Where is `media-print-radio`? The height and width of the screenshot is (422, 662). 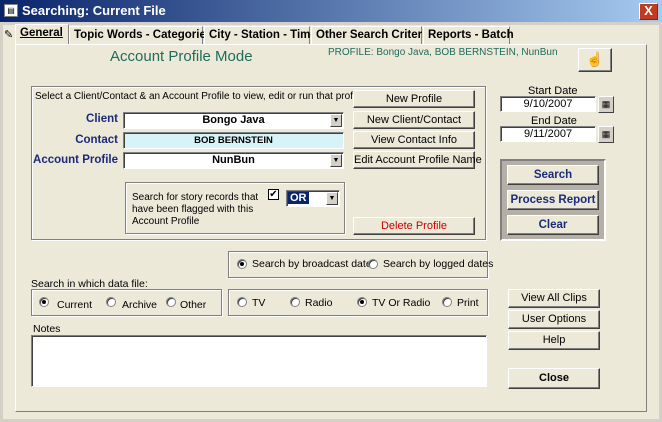 media-print-radio is located at coordinates (447, 302).